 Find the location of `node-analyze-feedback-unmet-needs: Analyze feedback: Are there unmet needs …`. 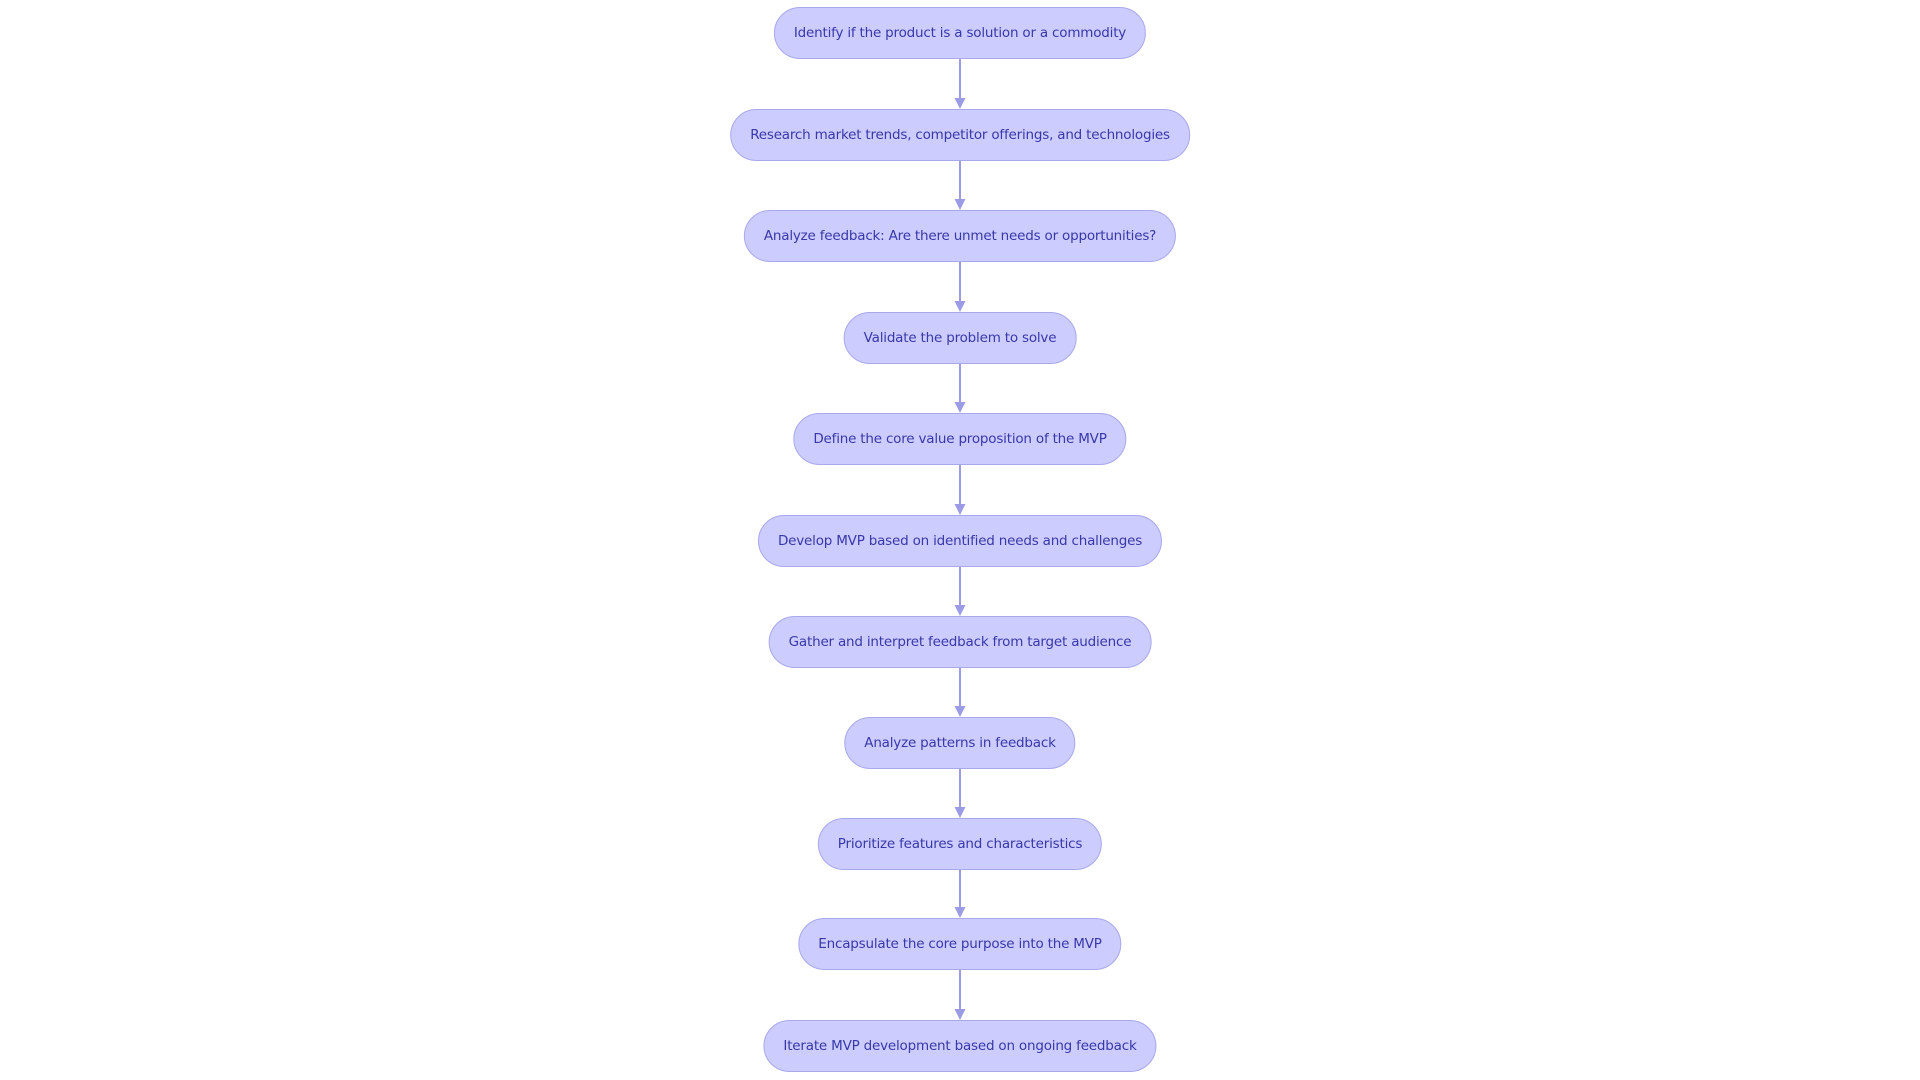

node-analyze-feedback-unmet-needs: Analyze feedback: Are there unmet needs … is located at coordinates (960, 236).